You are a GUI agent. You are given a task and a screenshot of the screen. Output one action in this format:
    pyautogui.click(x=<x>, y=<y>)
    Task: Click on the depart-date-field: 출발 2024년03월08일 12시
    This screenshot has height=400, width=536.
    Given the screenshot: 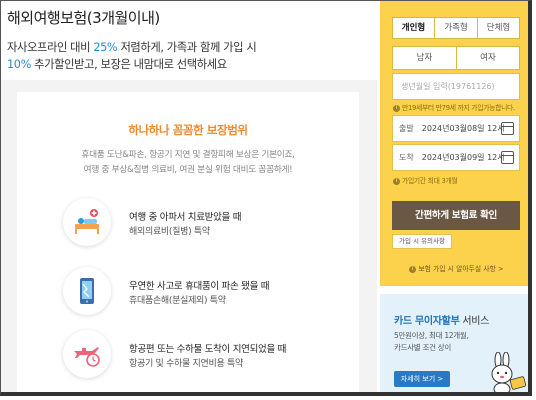 What is the action you would take?
    pyautogui.click(x=456, y=128)
    